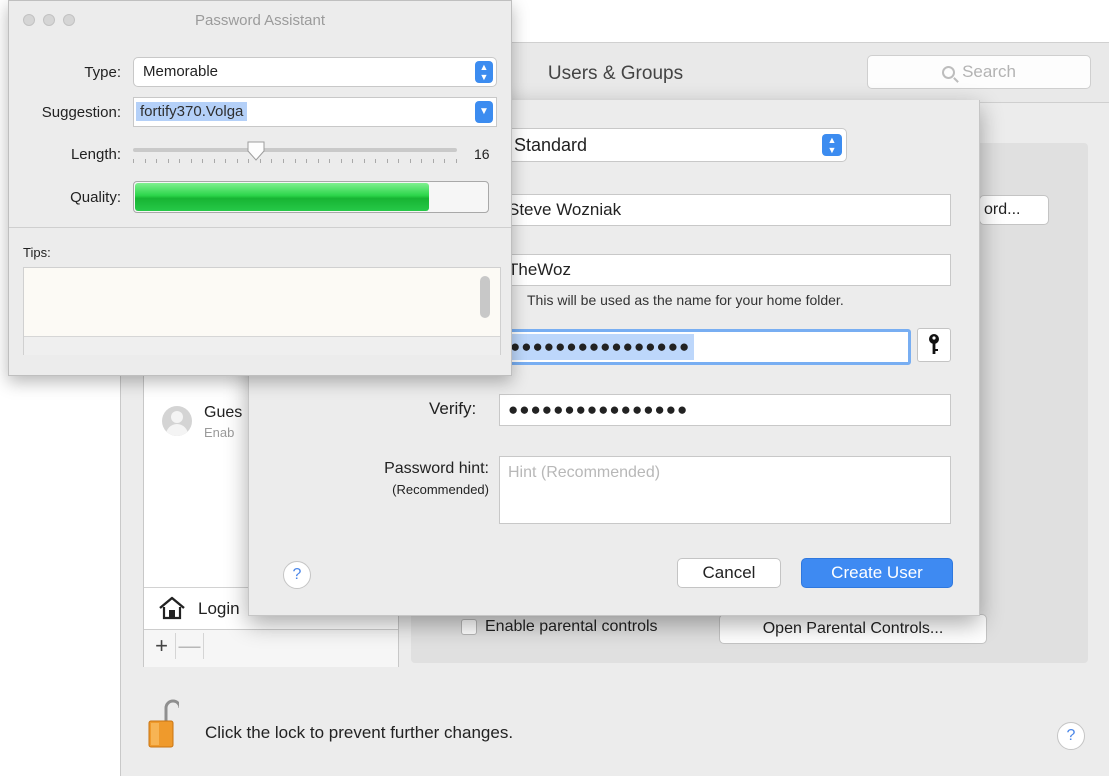 This screenshot has height=776, width=1109. I want to click on cancel-button: Cancel, so click(729, 573).